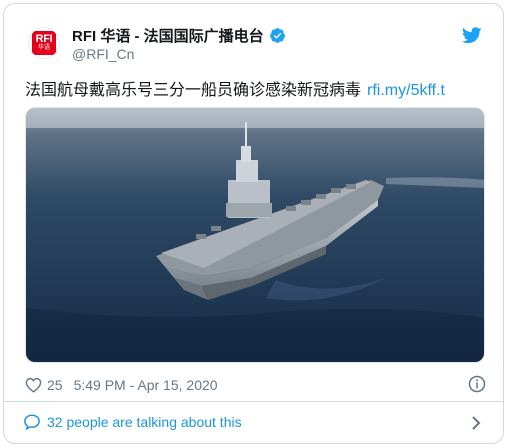  I want to click on rfi-logo: RFI 华语, so click(44, 43).